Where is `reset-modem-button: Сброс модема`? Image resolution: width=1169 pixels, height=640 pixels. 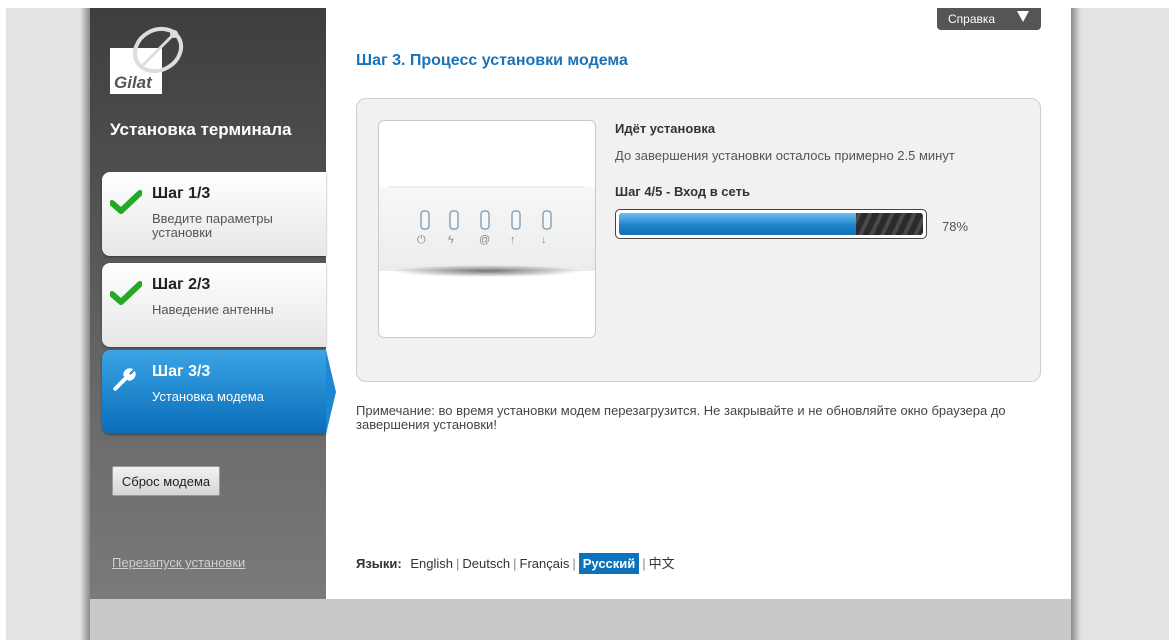
reset-modem-button: Сброс модема is located at coordinates (166, 481).